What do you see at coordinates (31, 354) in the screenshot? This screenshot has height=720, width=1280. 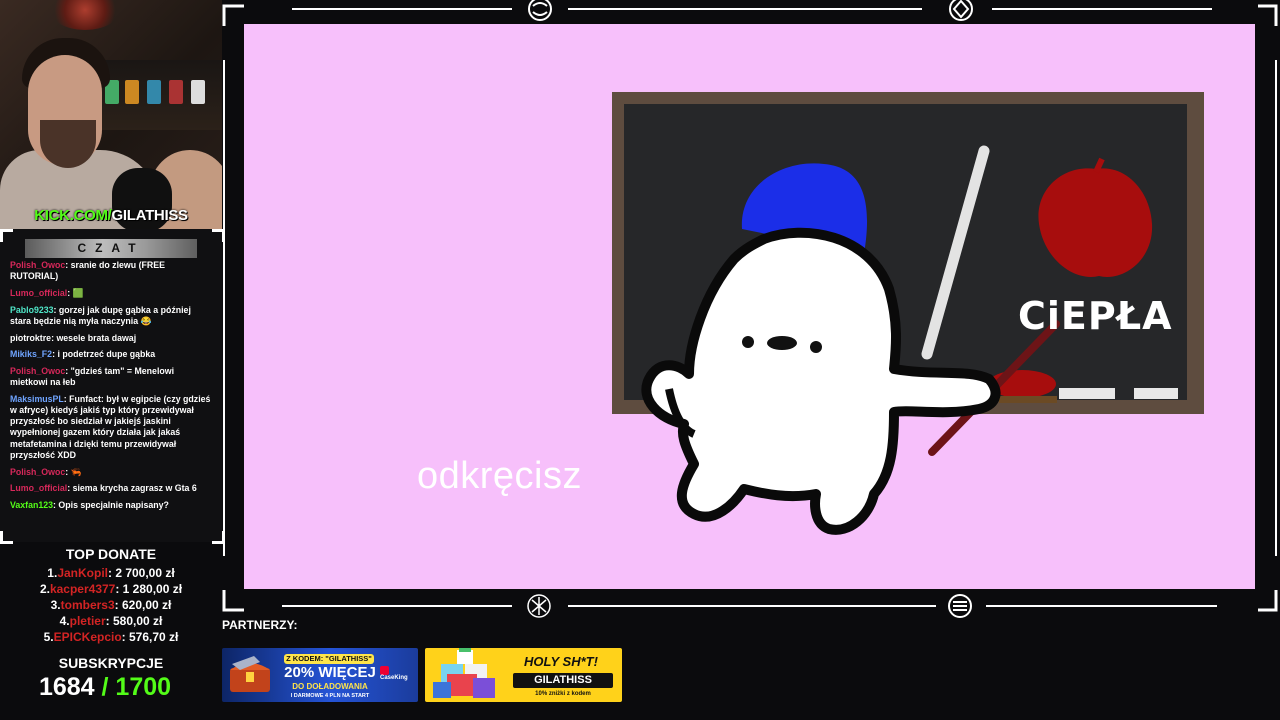 I see `chat-username: Mikiks_F2` at bounding box center [31, 354].